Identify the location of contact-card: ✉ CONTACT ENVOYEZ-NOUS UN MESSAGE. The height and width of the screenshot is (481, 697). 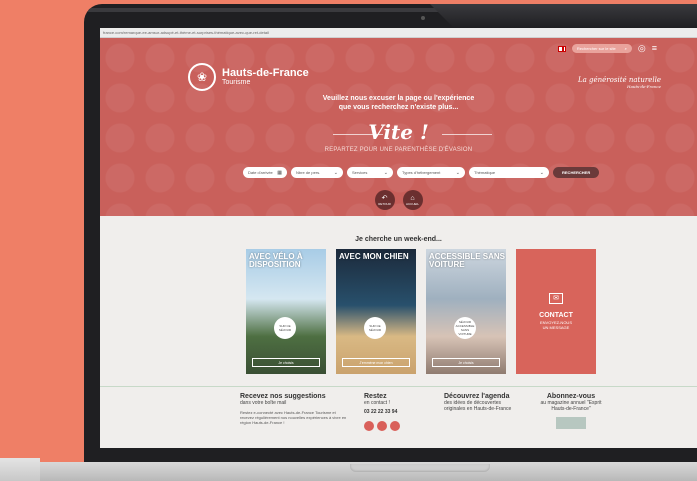
(556, 311).